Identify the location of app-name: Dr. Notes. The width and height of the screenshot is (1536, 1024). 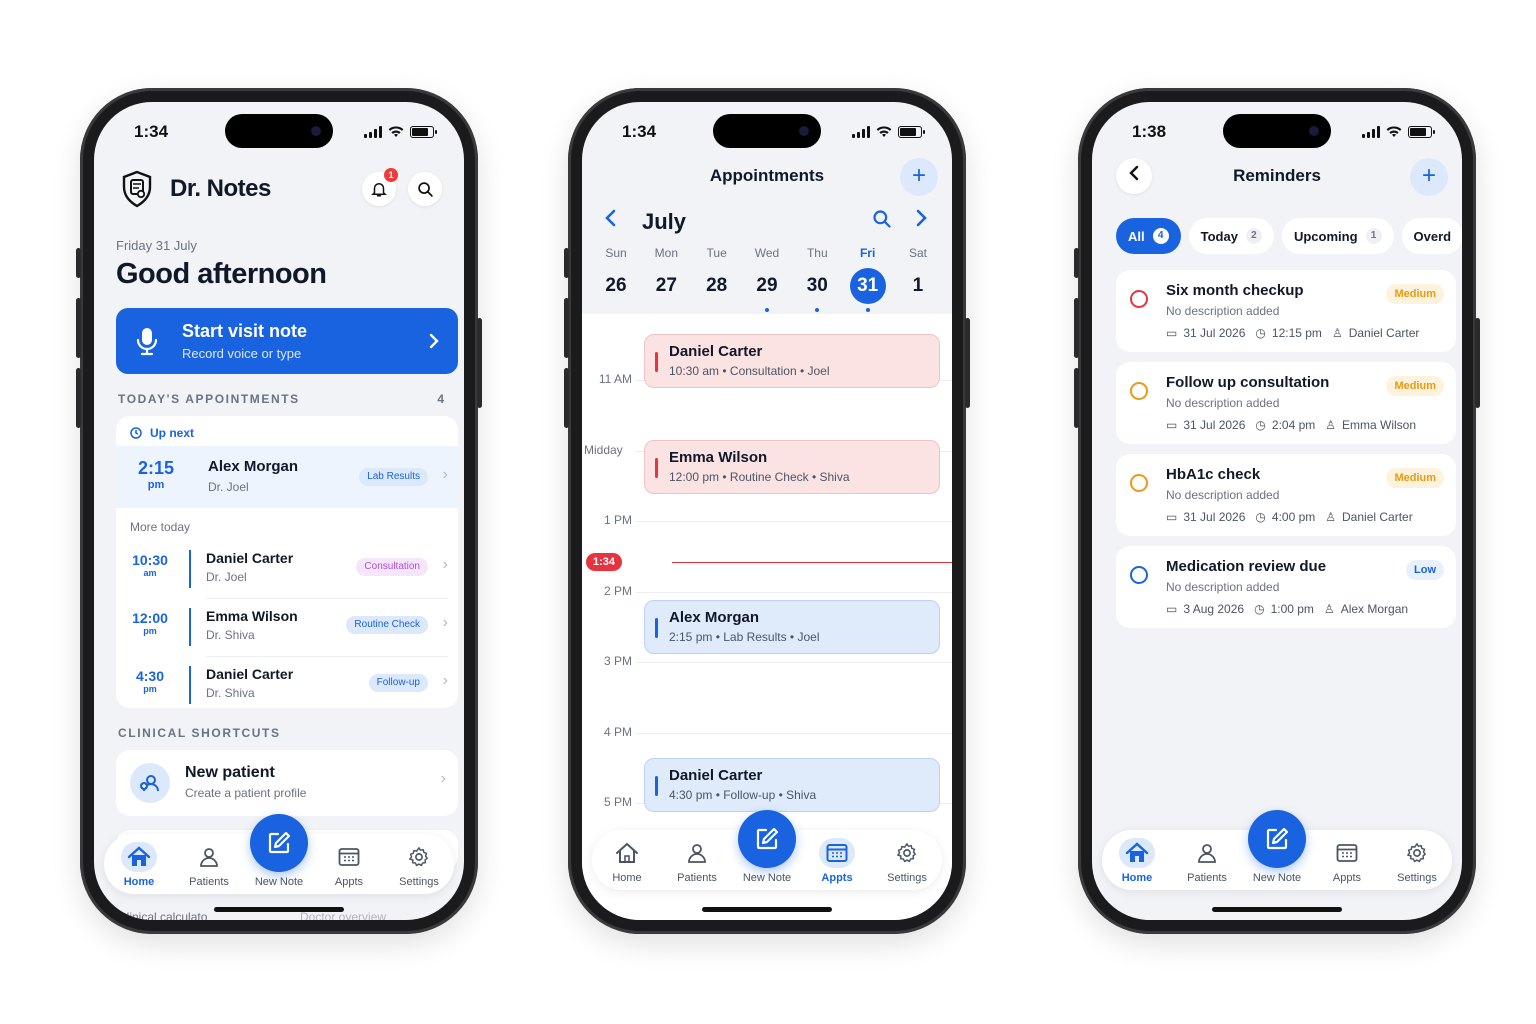
(220, 188).